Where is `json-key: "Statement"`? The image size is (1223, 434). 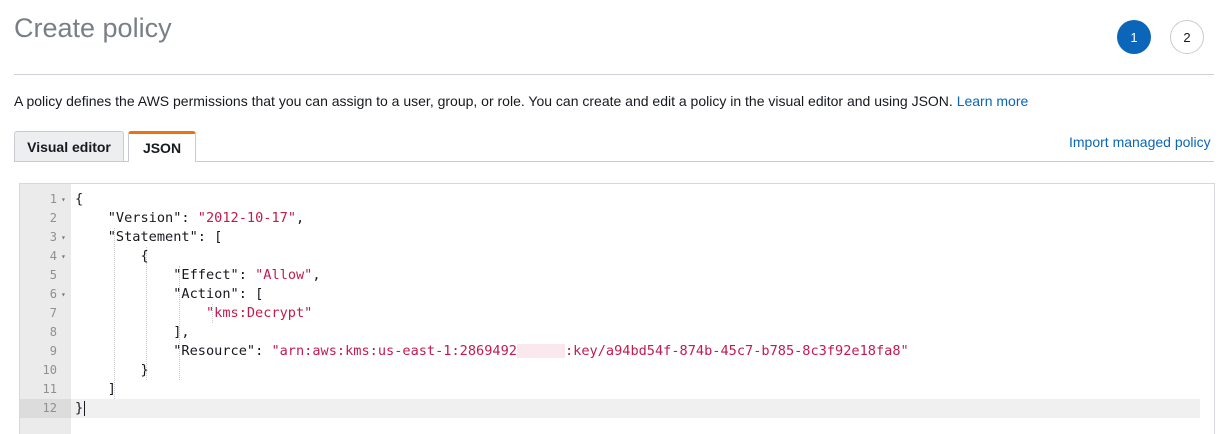 json-key: "Statement" is located at coordinates (152, 237).